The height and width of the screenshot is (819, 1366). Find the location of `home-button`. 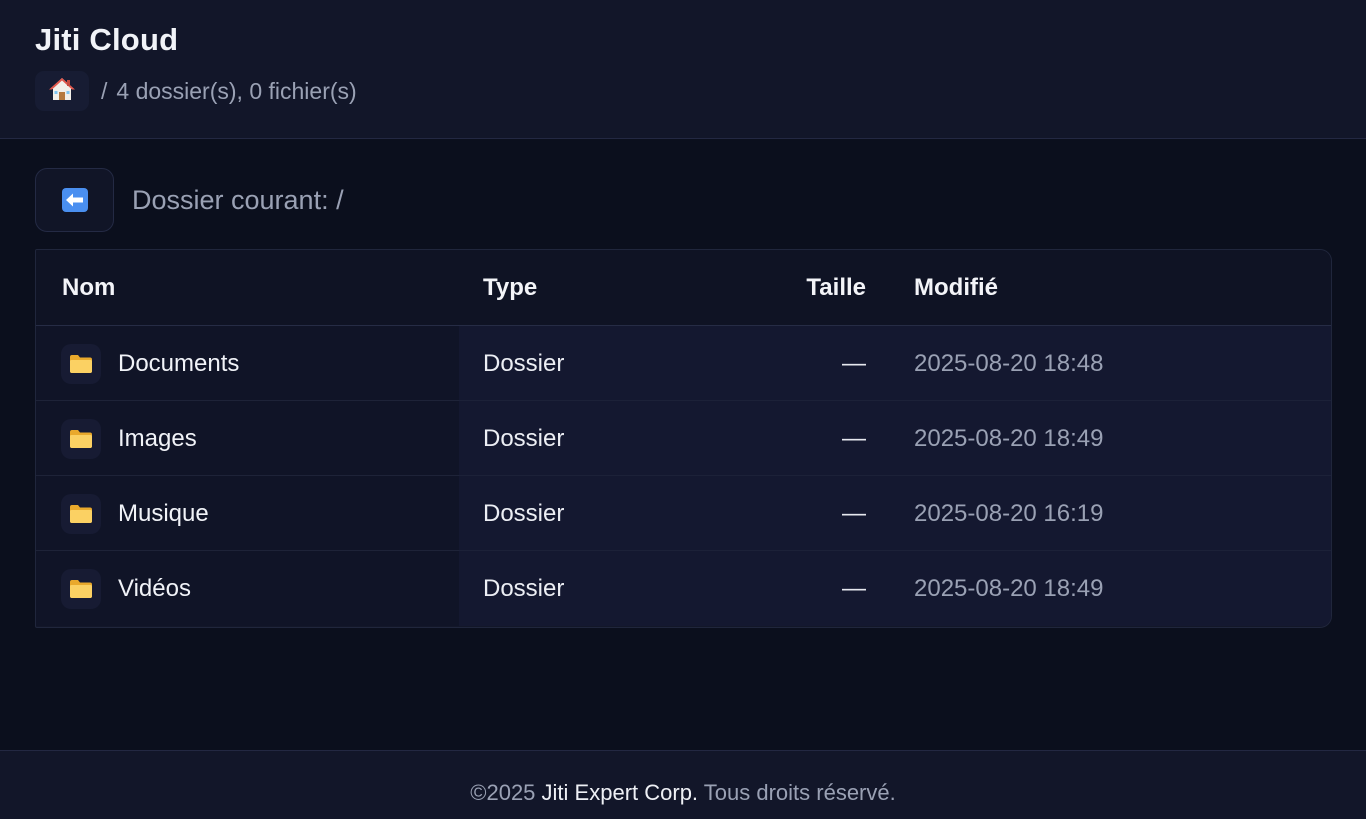

home-button is located at coordinates (62, 91).